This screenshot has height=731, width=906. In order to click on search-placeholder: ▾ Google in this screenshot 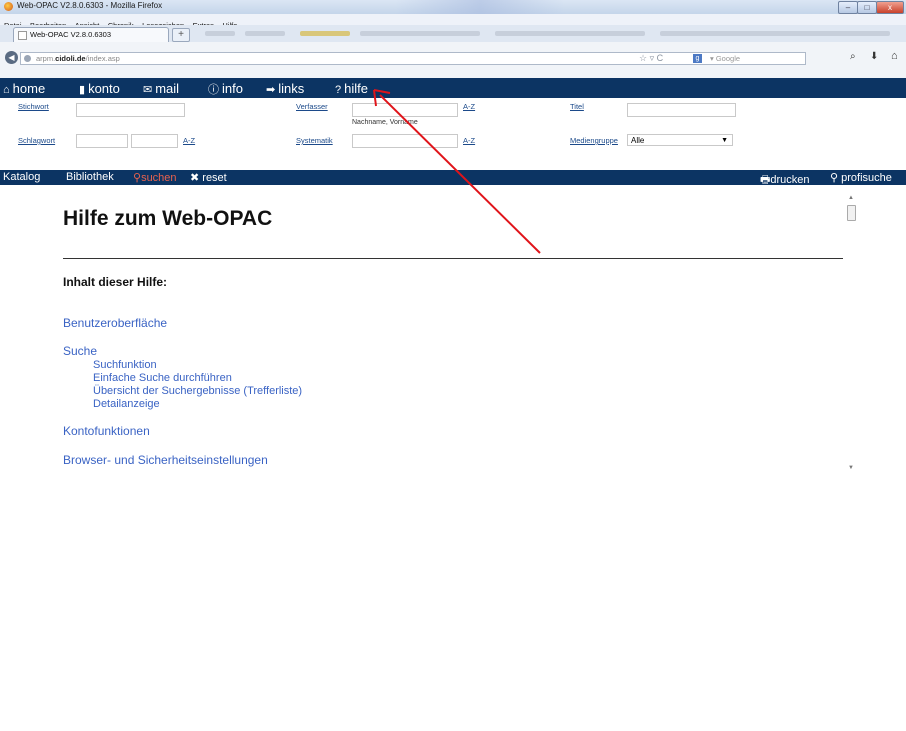, I will do `click(725, 58)`.